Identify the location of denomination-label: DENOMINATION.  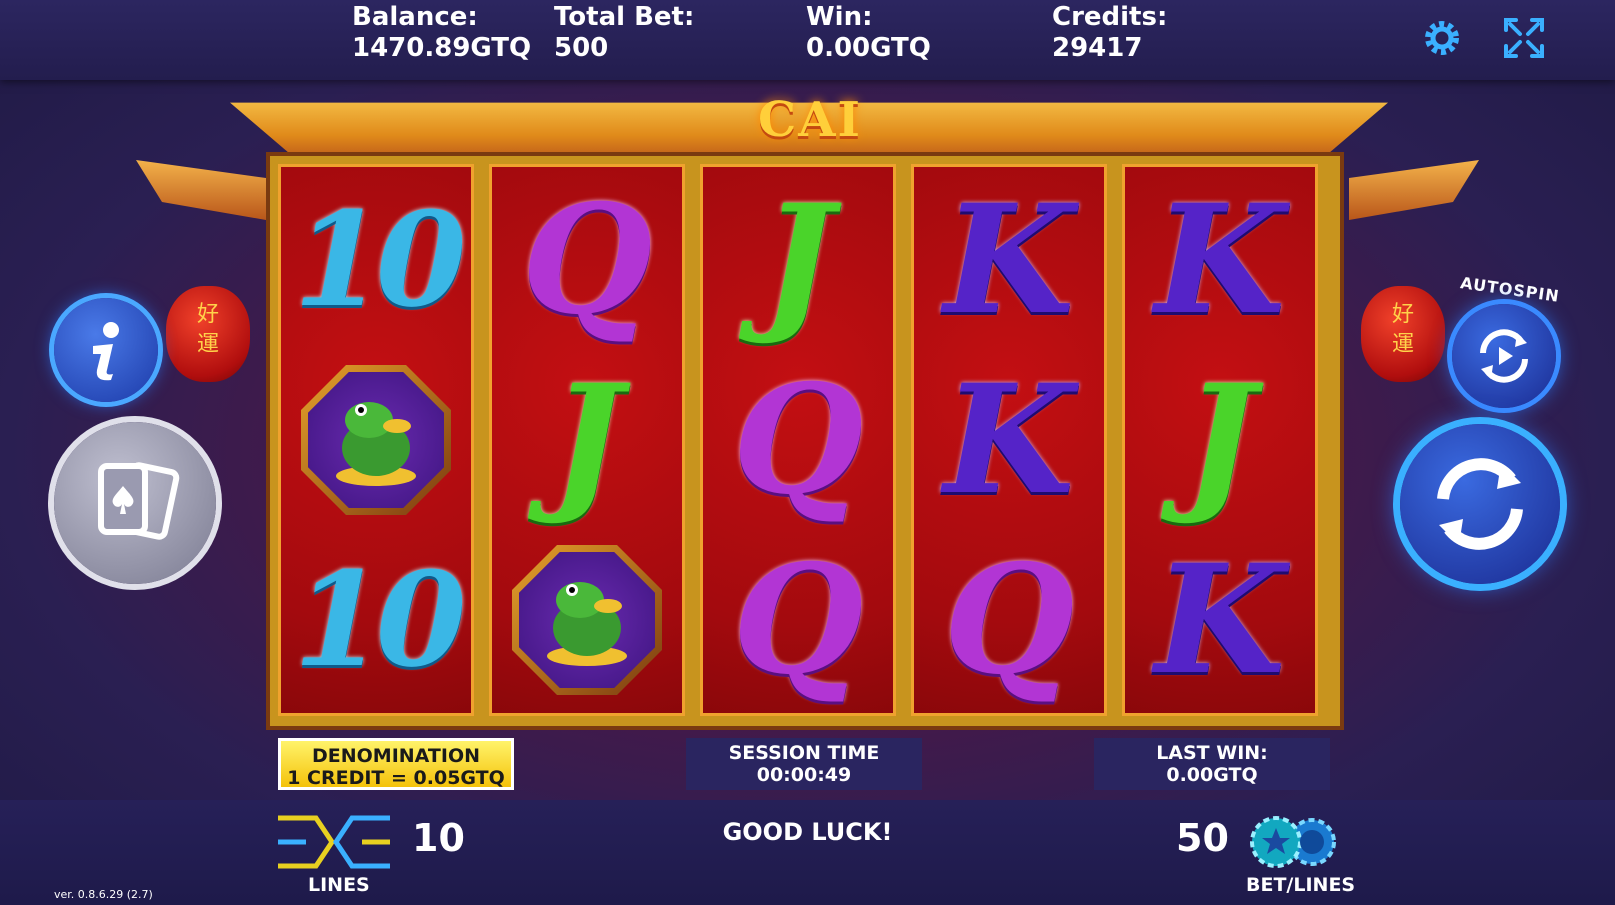
(396, 756).